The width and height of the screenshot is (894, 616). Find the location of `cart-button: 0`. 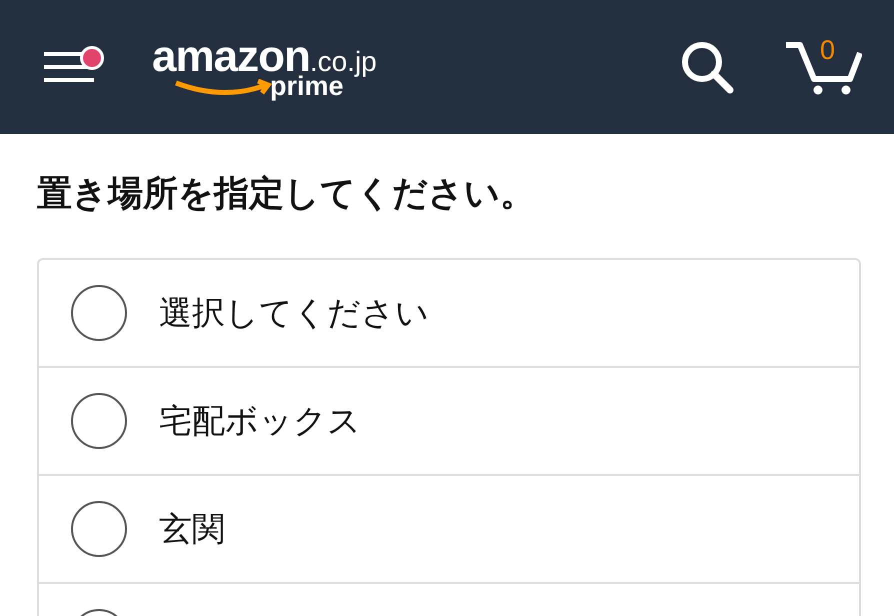

cart-button: 0 is located at coordinates (823, 67).